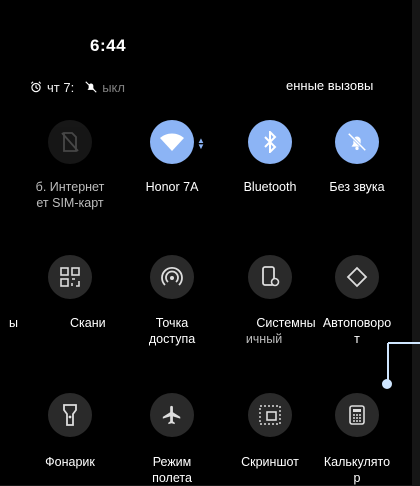 The width and height of the screenshot is (420, 486). Describe the element at coordinates (172, 462) in the screenshot. I see `tile-label: Режим` at that location.